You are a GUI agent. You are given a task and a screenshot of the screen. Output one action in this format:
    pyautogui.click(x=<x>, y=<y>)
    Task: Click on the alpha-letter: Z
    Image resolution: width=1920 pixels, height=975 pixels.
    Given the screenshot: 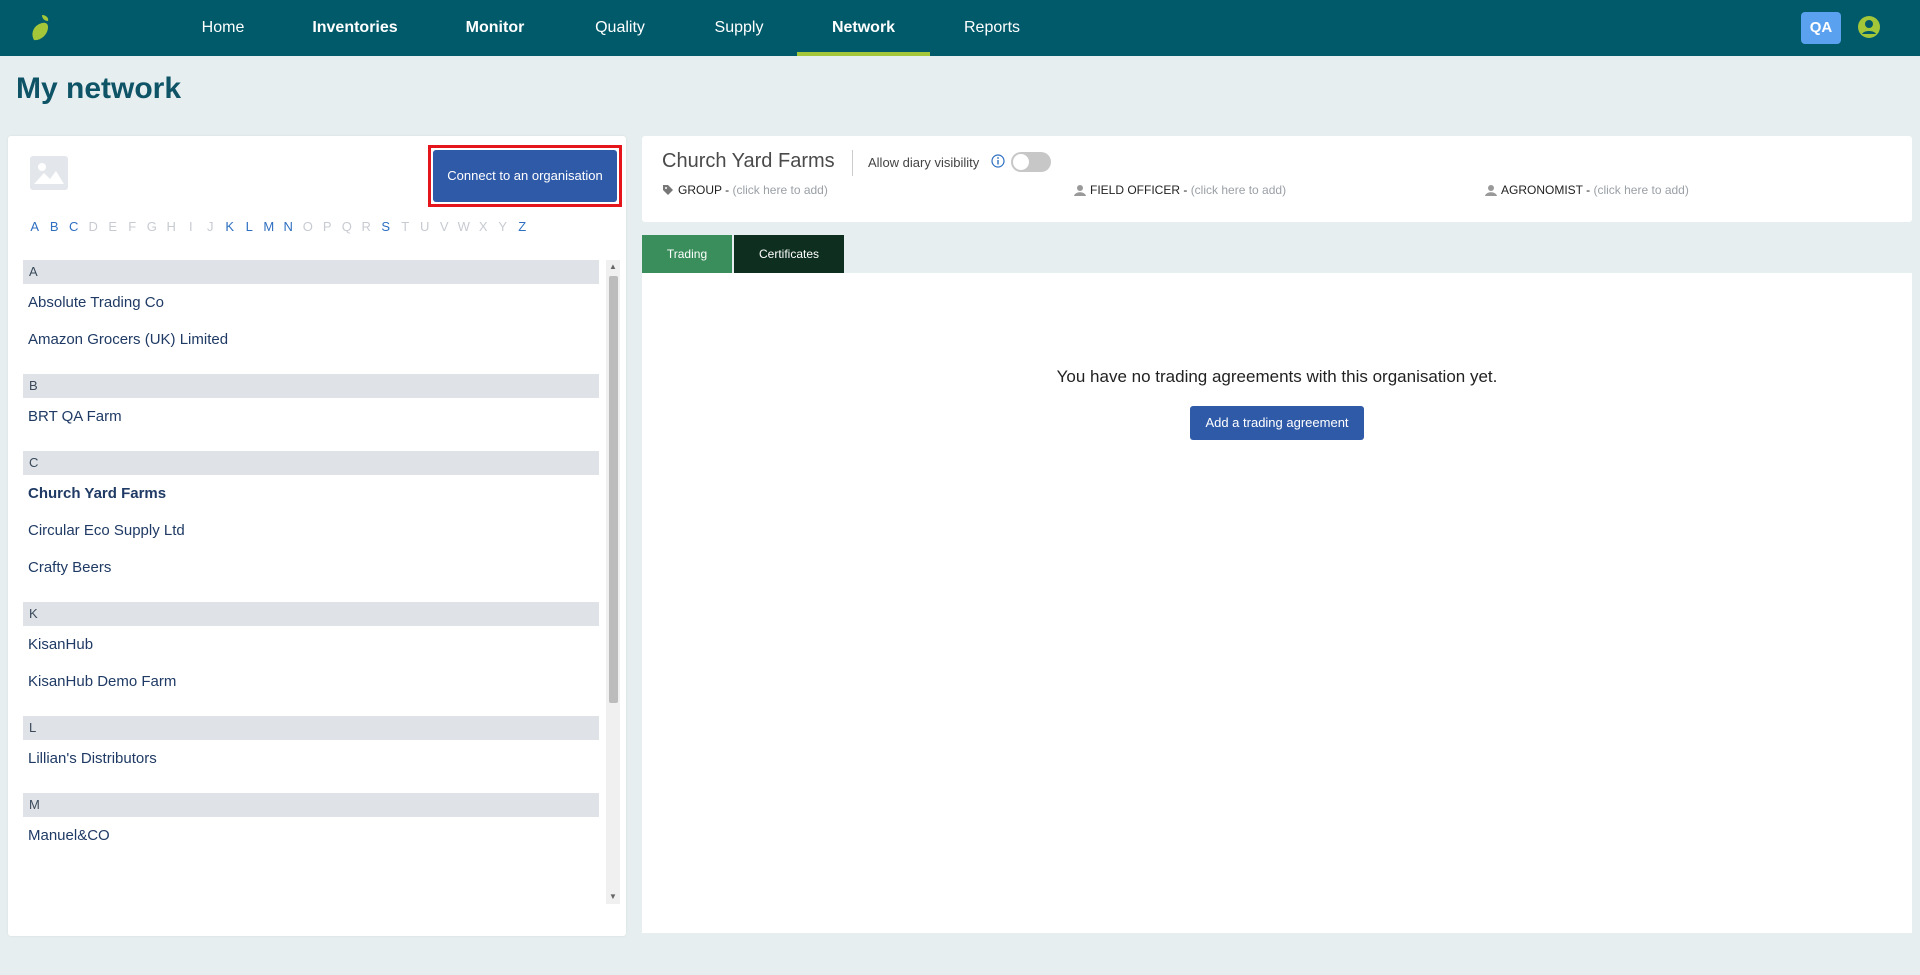 What is the action you would take?
    pyautogui.click(x=523, y=226)
    